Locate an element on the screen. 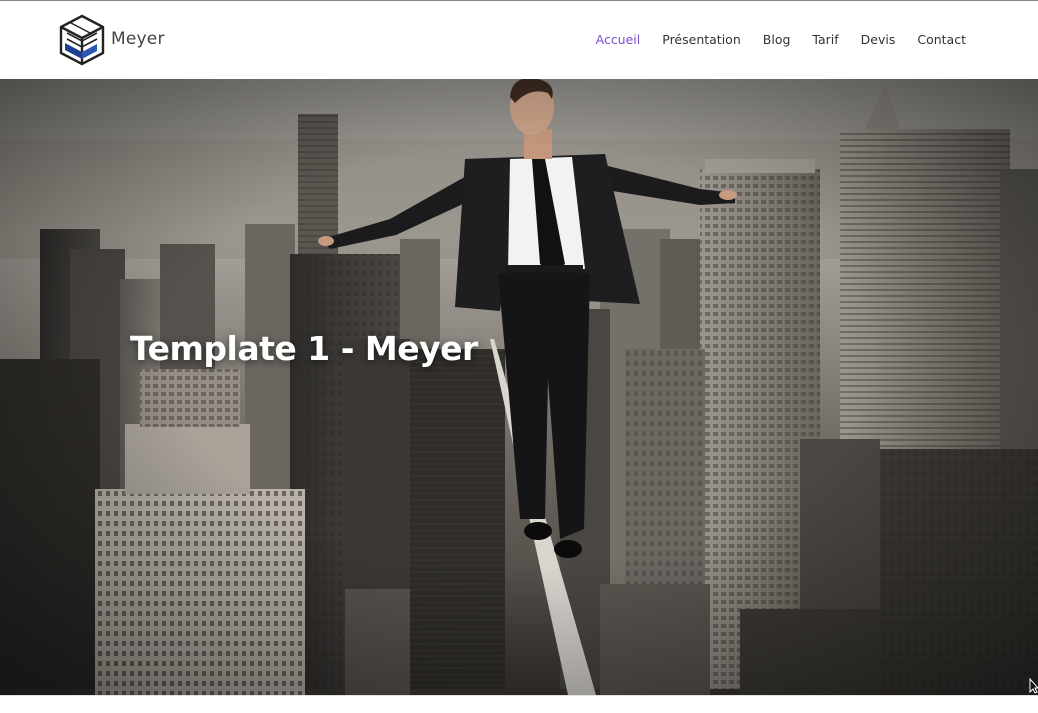  nav-contact: Contact is located at coordinates (941, 39).